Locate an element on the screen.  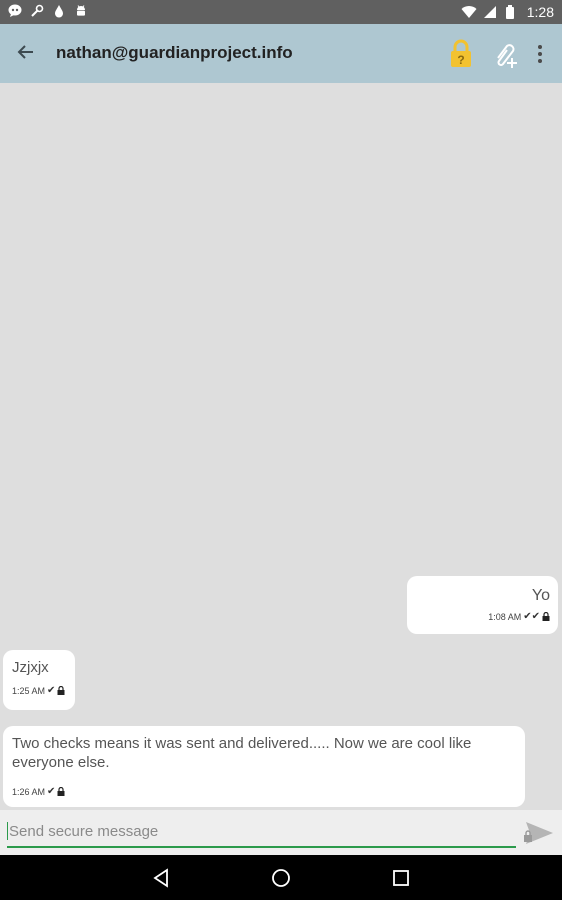
message-text: Jzjxjx is located at coordinates (30, 667).